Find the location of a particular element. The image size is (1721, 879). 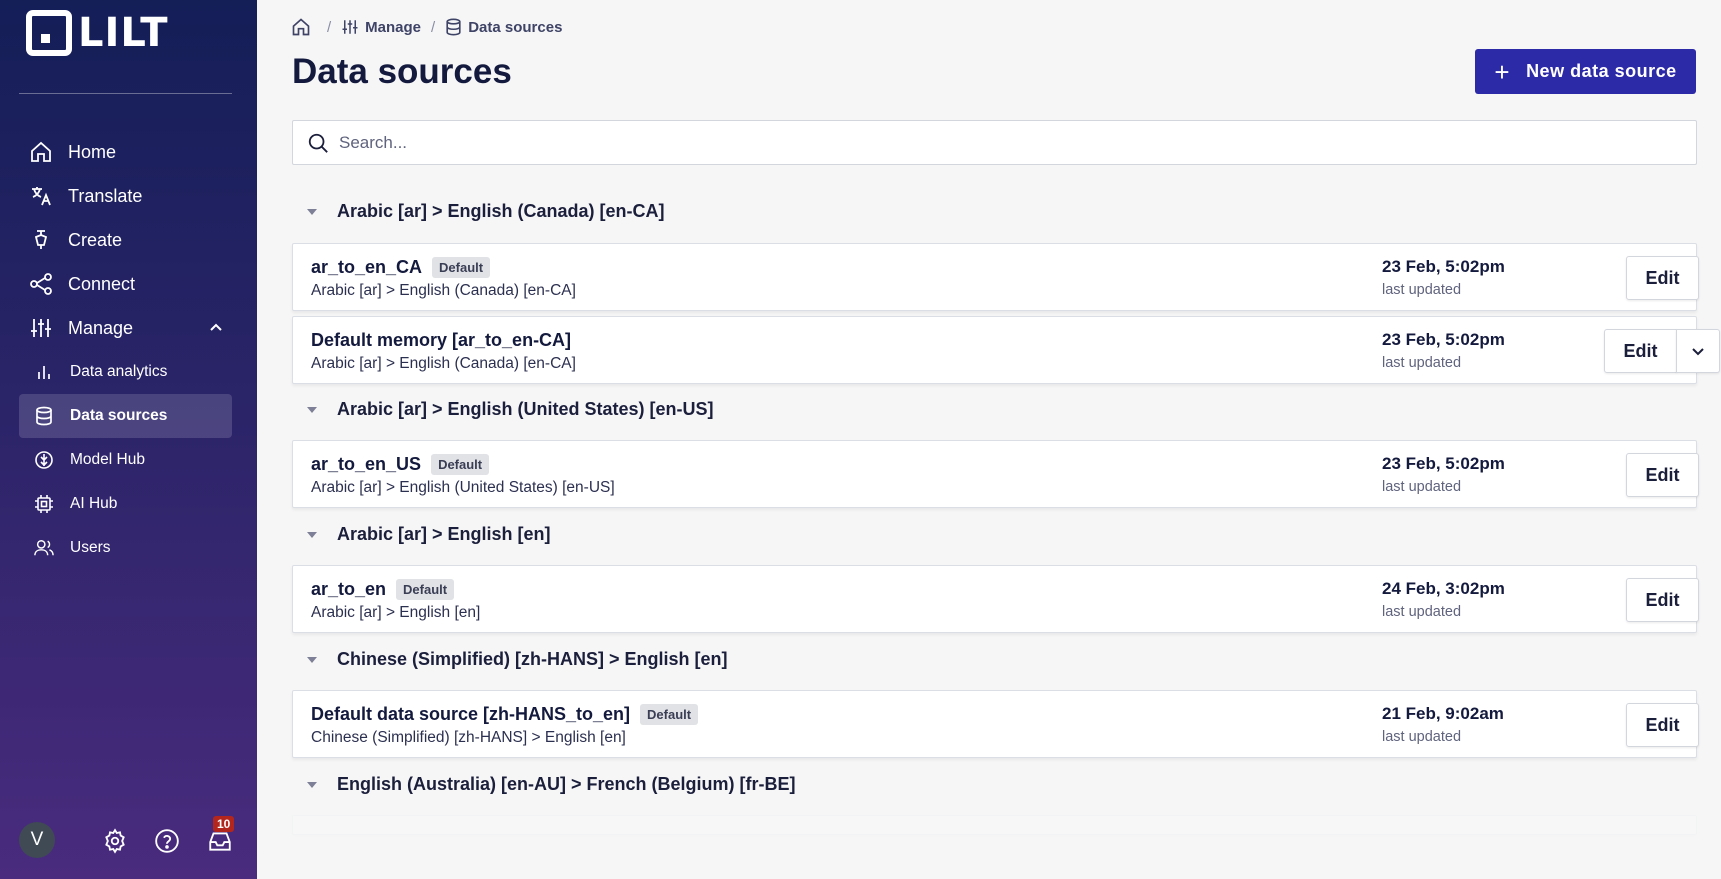

sidebar-footer: V 10 is located at coordinates (129, 837).